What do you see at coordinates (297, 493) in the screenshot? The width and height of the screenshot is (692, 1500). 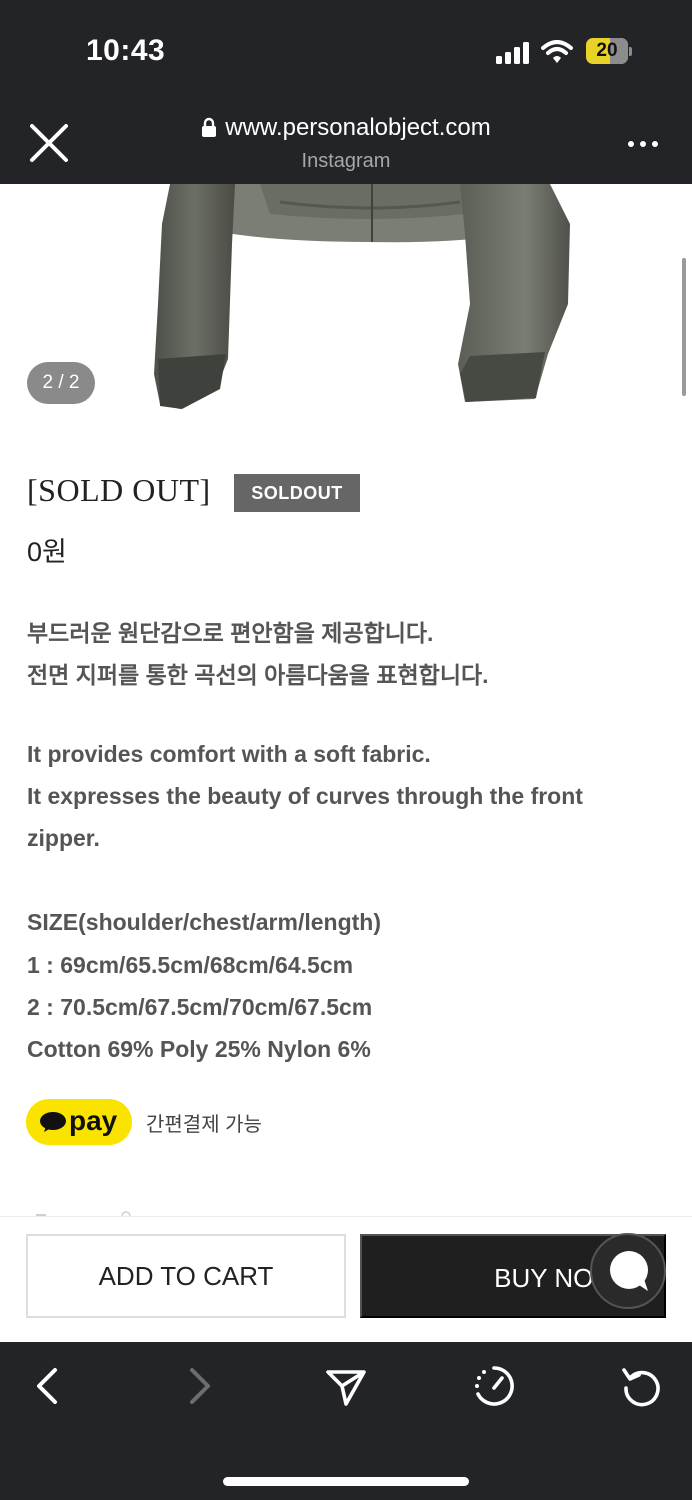 I see `soldout-badge: SOLDOUT` at bounding box center [297, 493].